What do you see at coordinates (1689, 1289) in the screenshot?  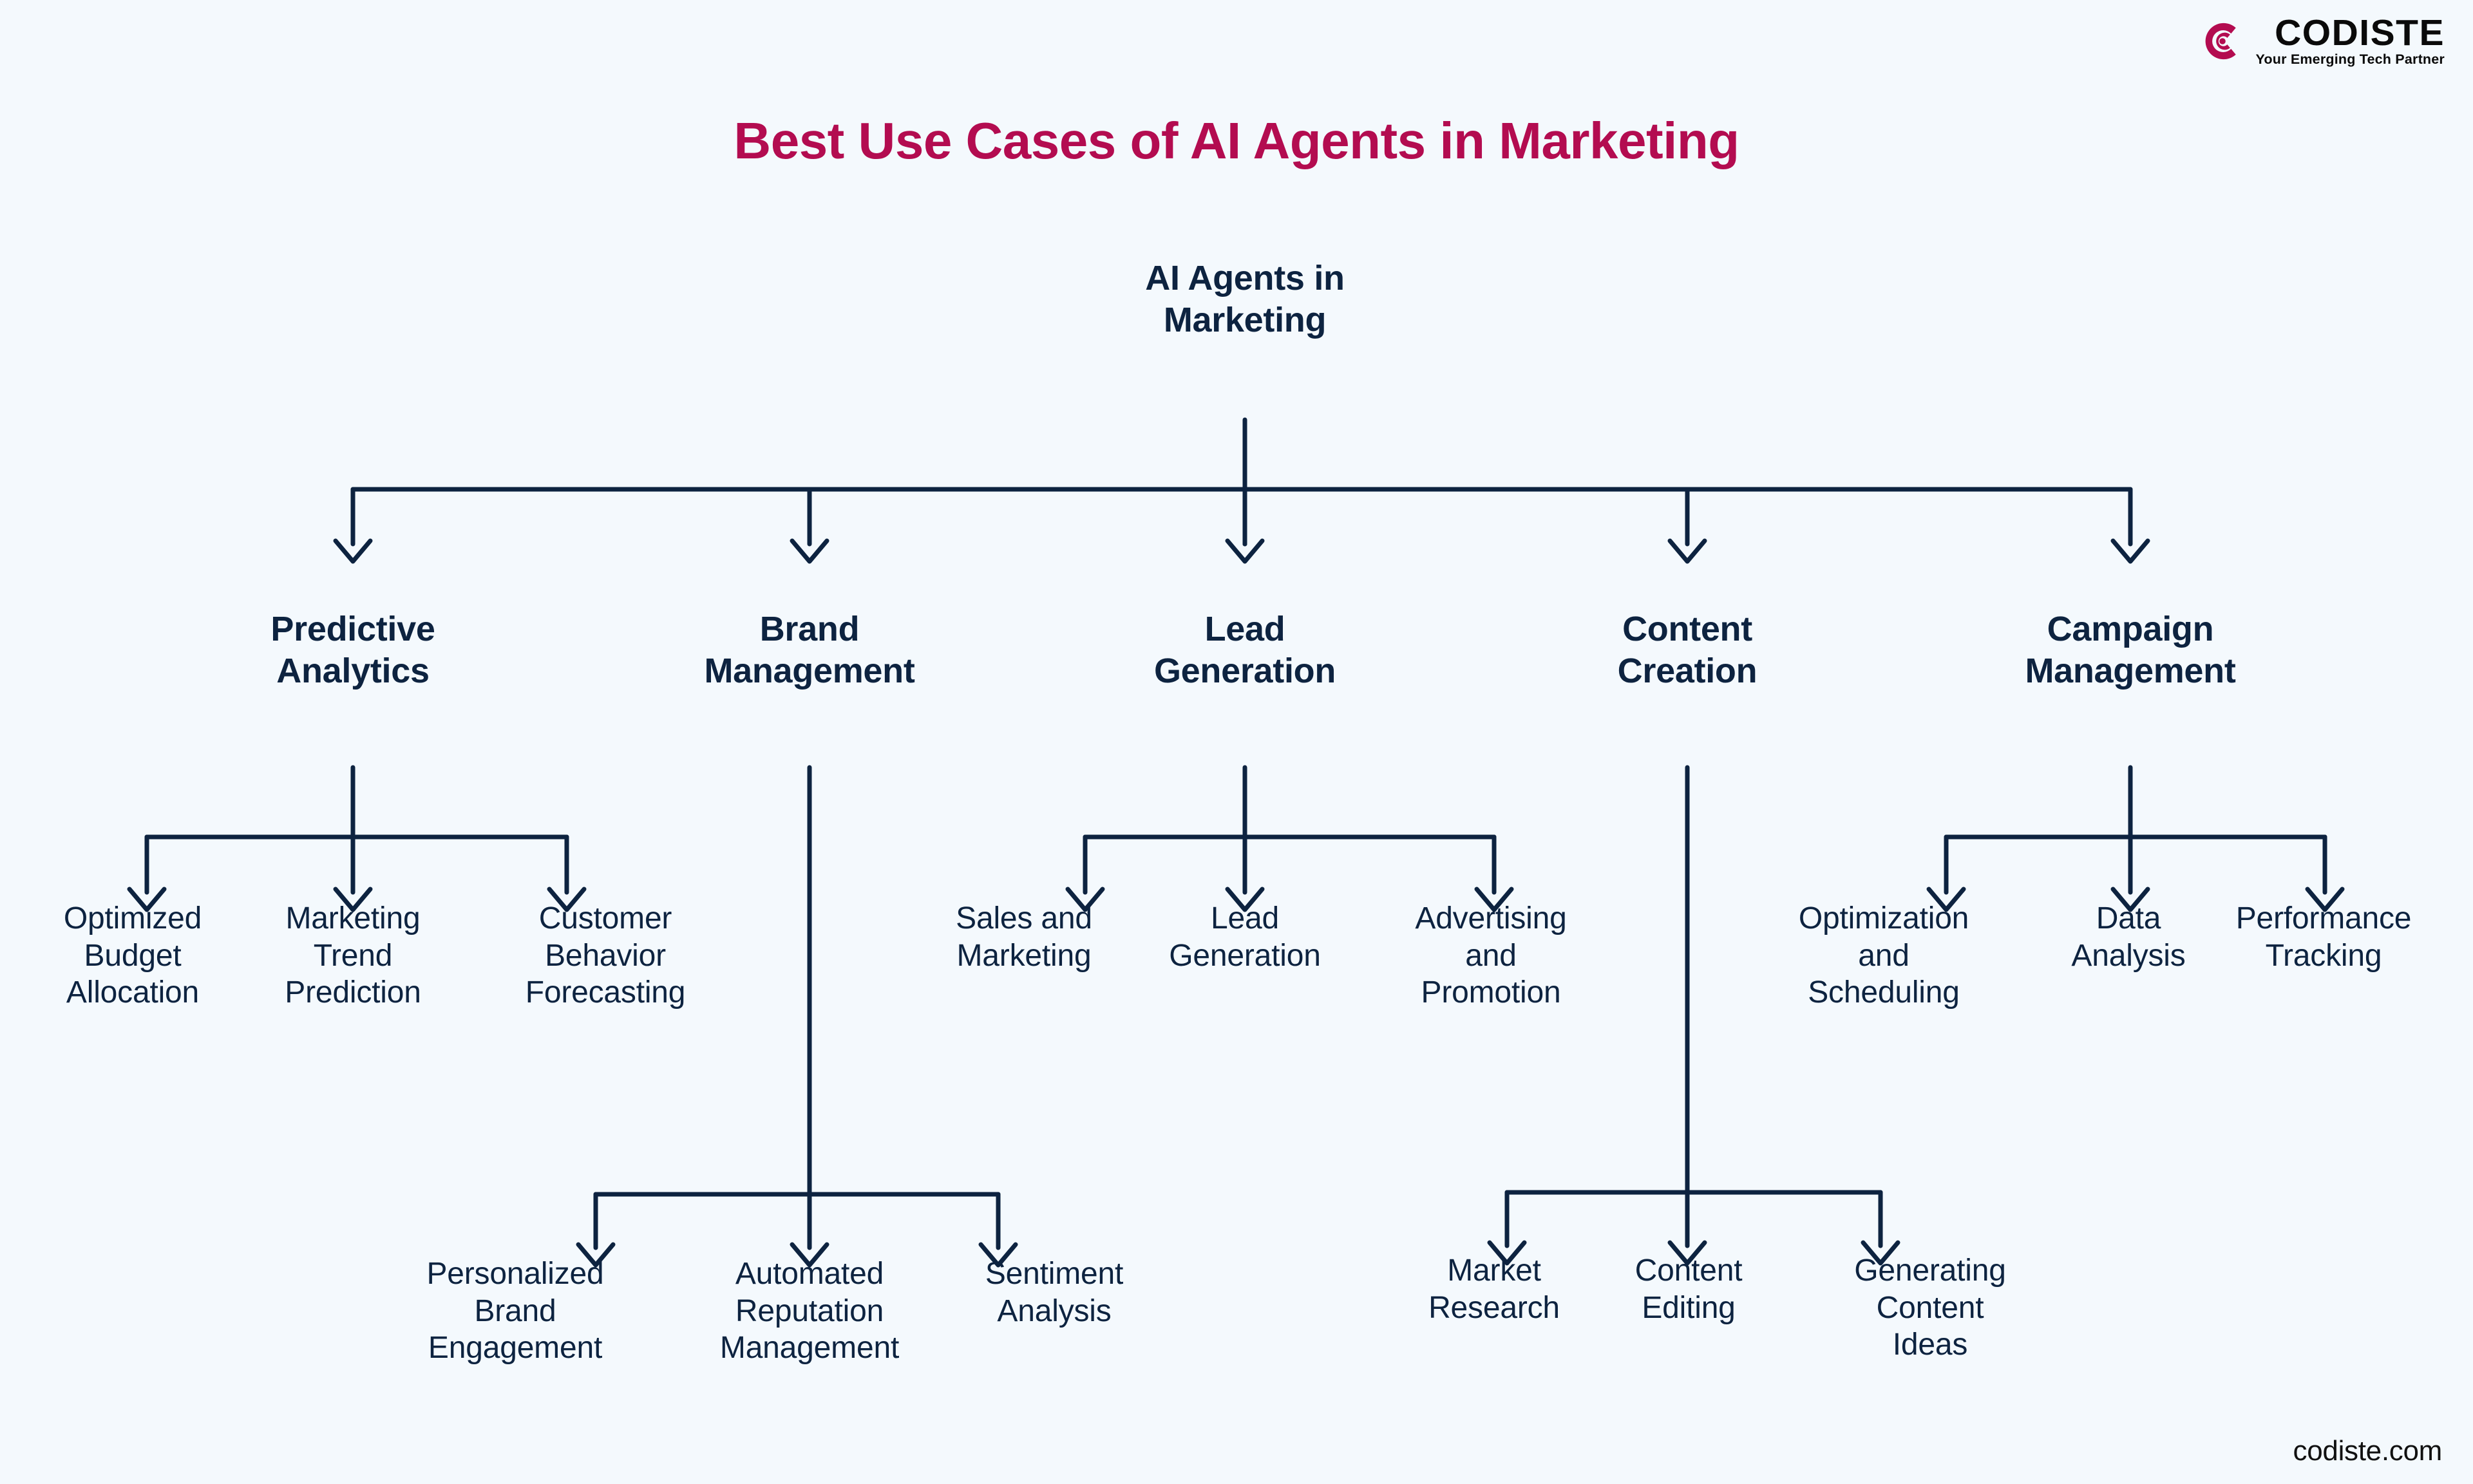 I see `node-leaf-content-editing: Content Editing` at bounding box center [1689, 1289].